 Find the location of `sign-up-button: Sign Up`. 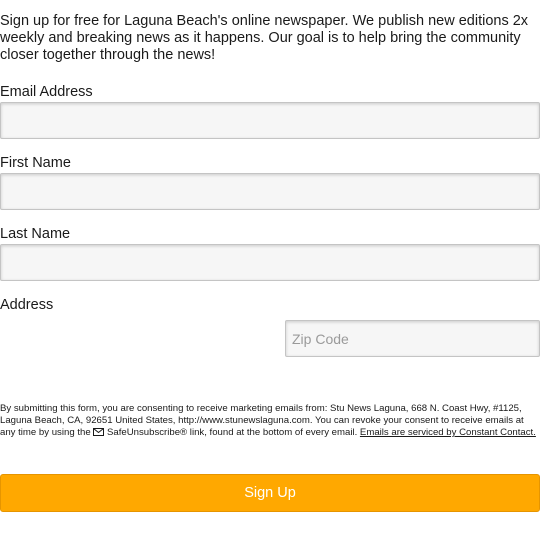

sign-up-button: Sign Up is located at coordinates (270, 493).